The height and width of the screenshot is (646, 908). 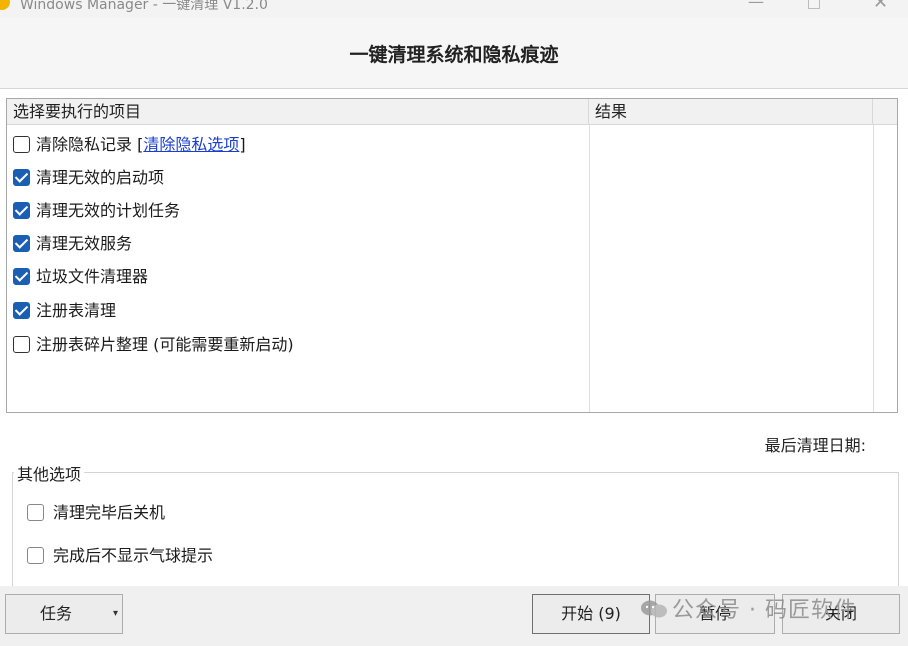 What do you see at coordinates (191, 144) in the screenshot?
I see `privacy-options-link: 清除隐私选项` at bounding box center [191, 144].